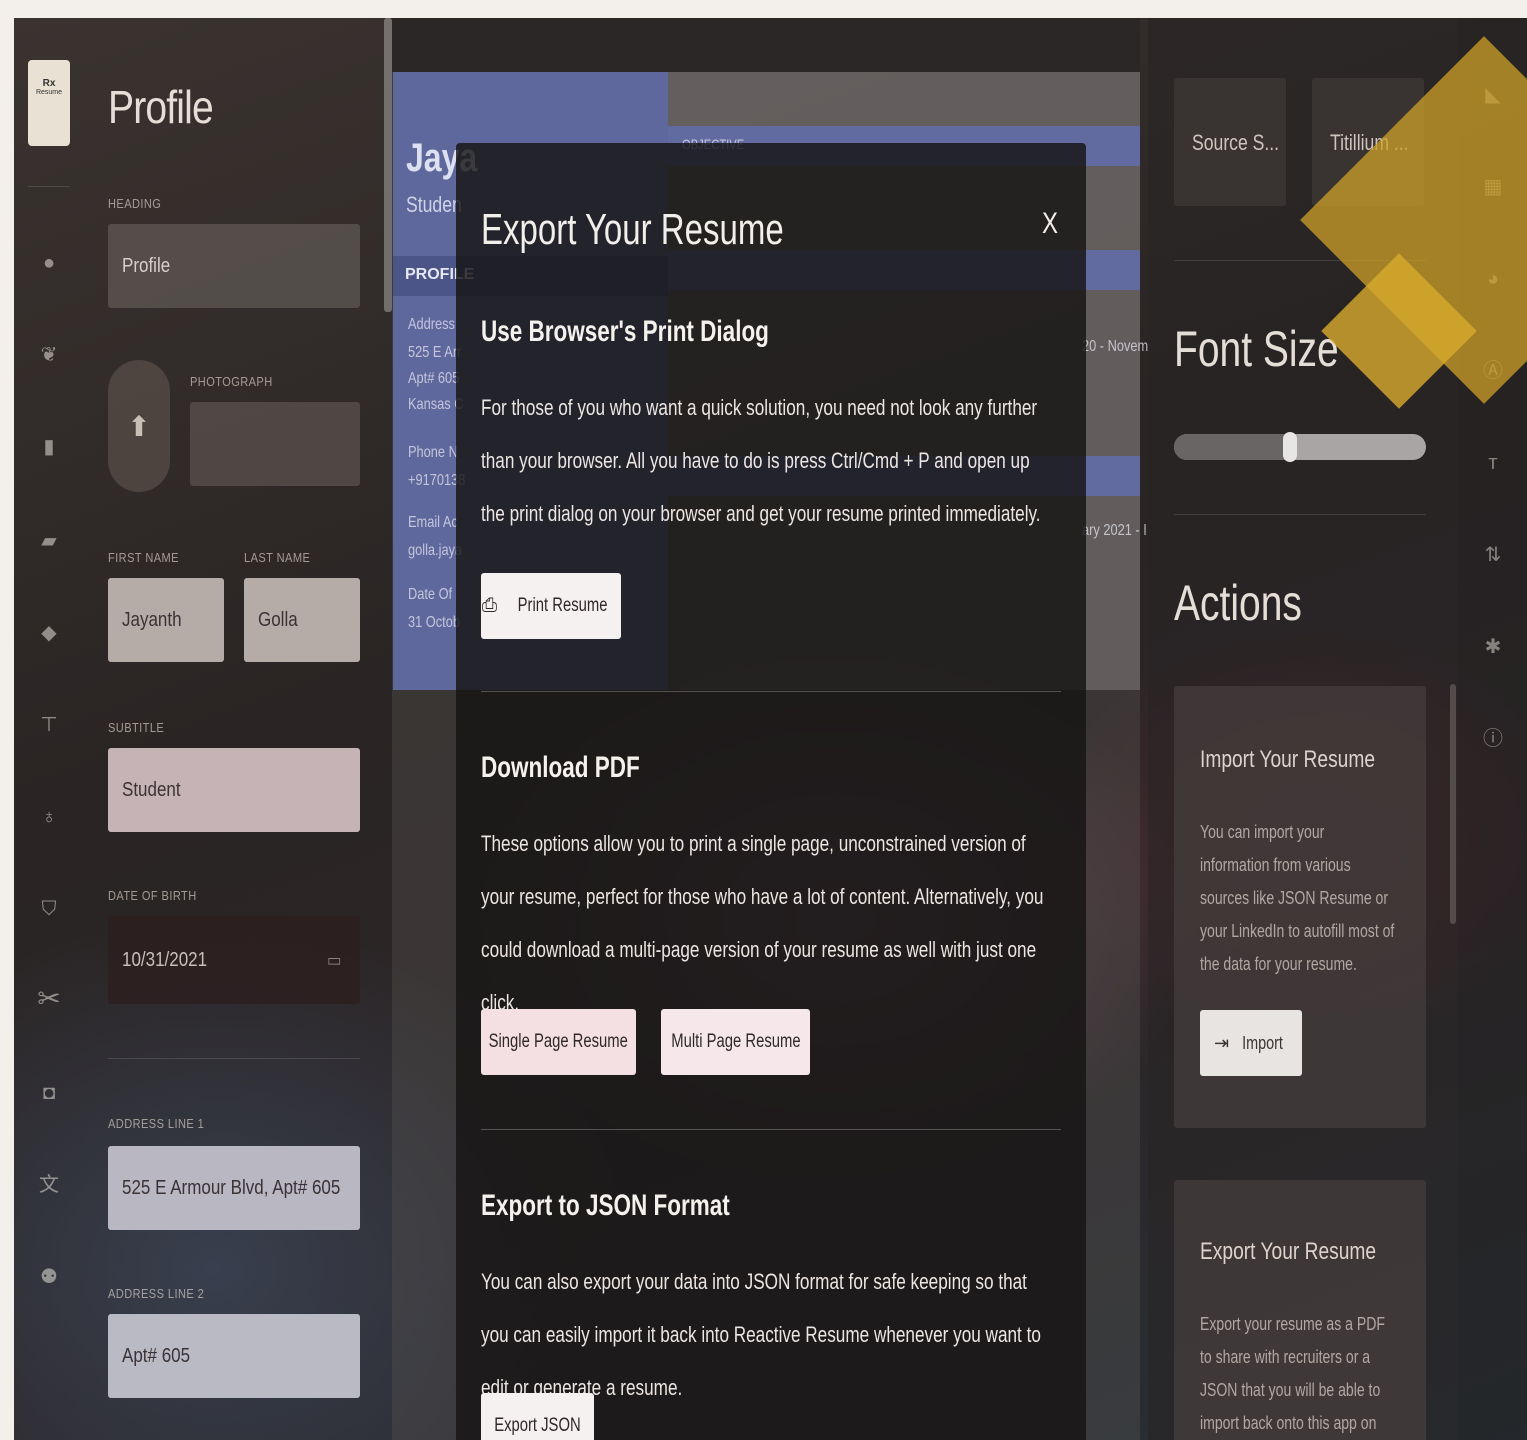 This screenshot has height=1440, width=1527. Describe the element at coordinates (1288, 759) in the screenshot. I see `import-card-title: Import Your Resume` at that location.